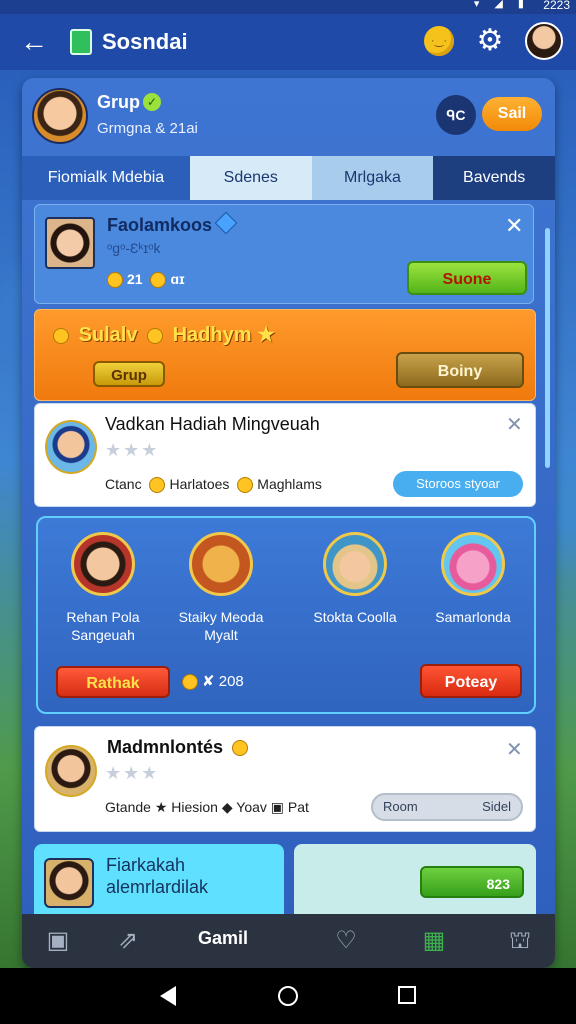 Image resolution: width=576 pixels, height=1024 pixels. I want to click on back-arrow-icon: ←, so click(34, 42).